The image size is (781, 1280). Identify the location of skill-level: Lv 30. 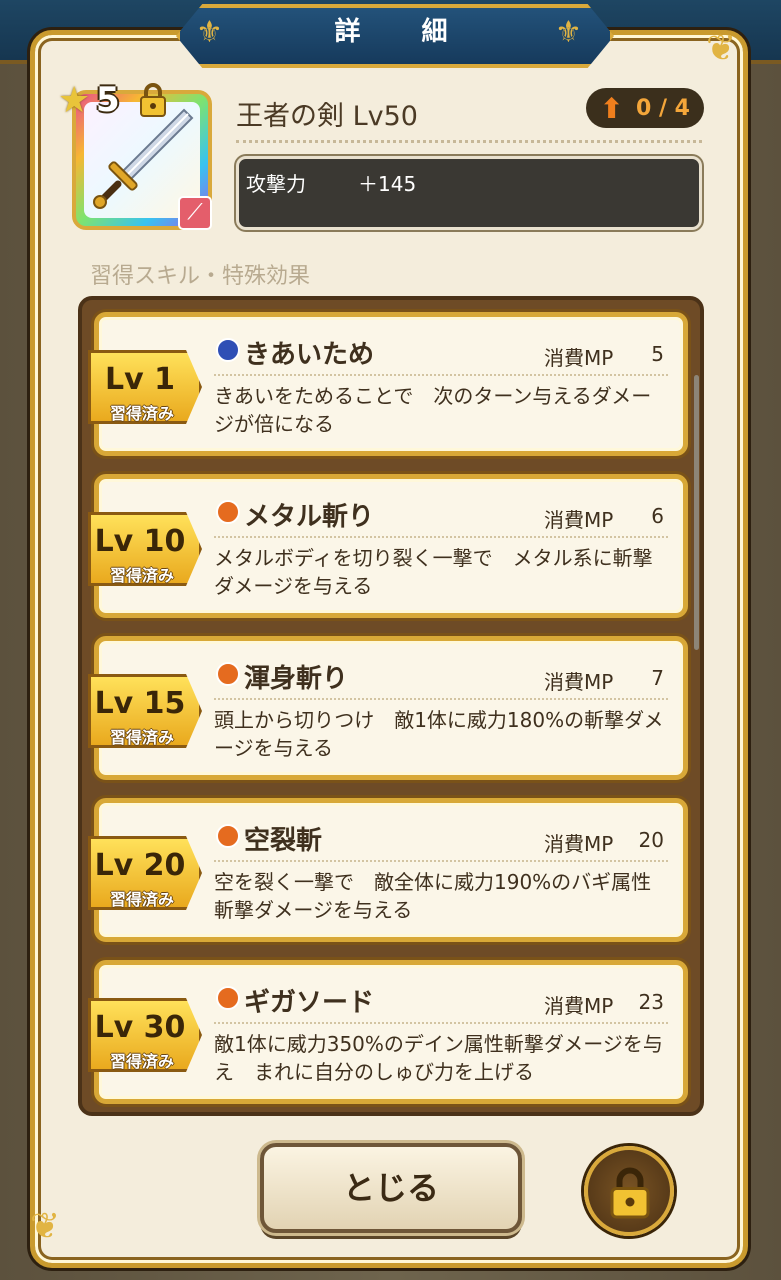
(140, 1027).